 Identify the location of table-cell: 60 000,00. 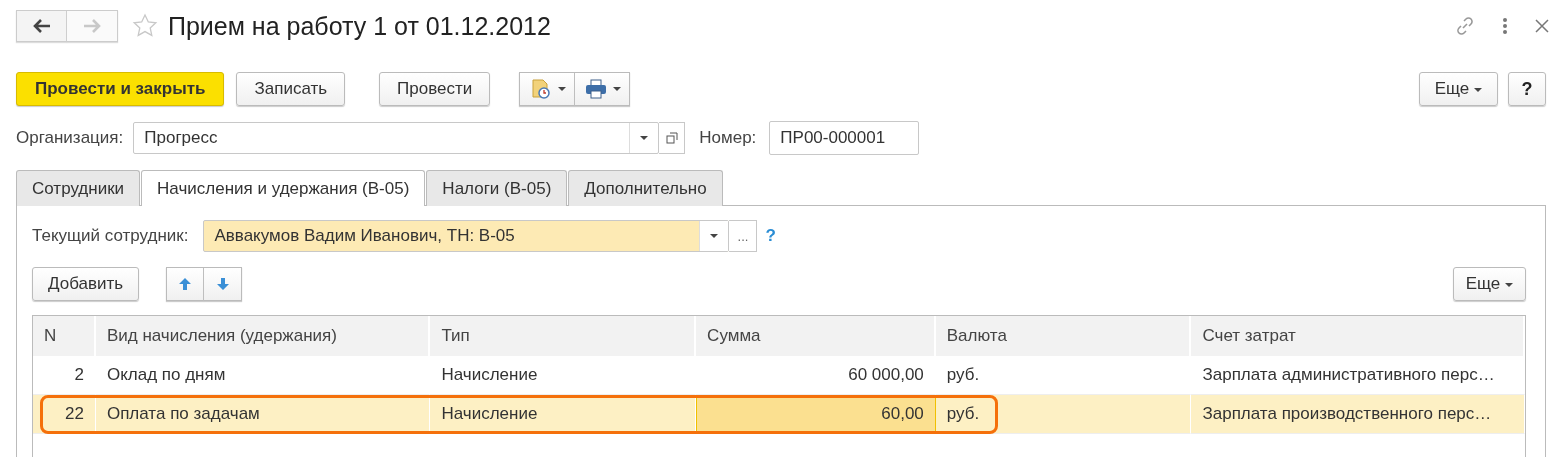
(816, 375).